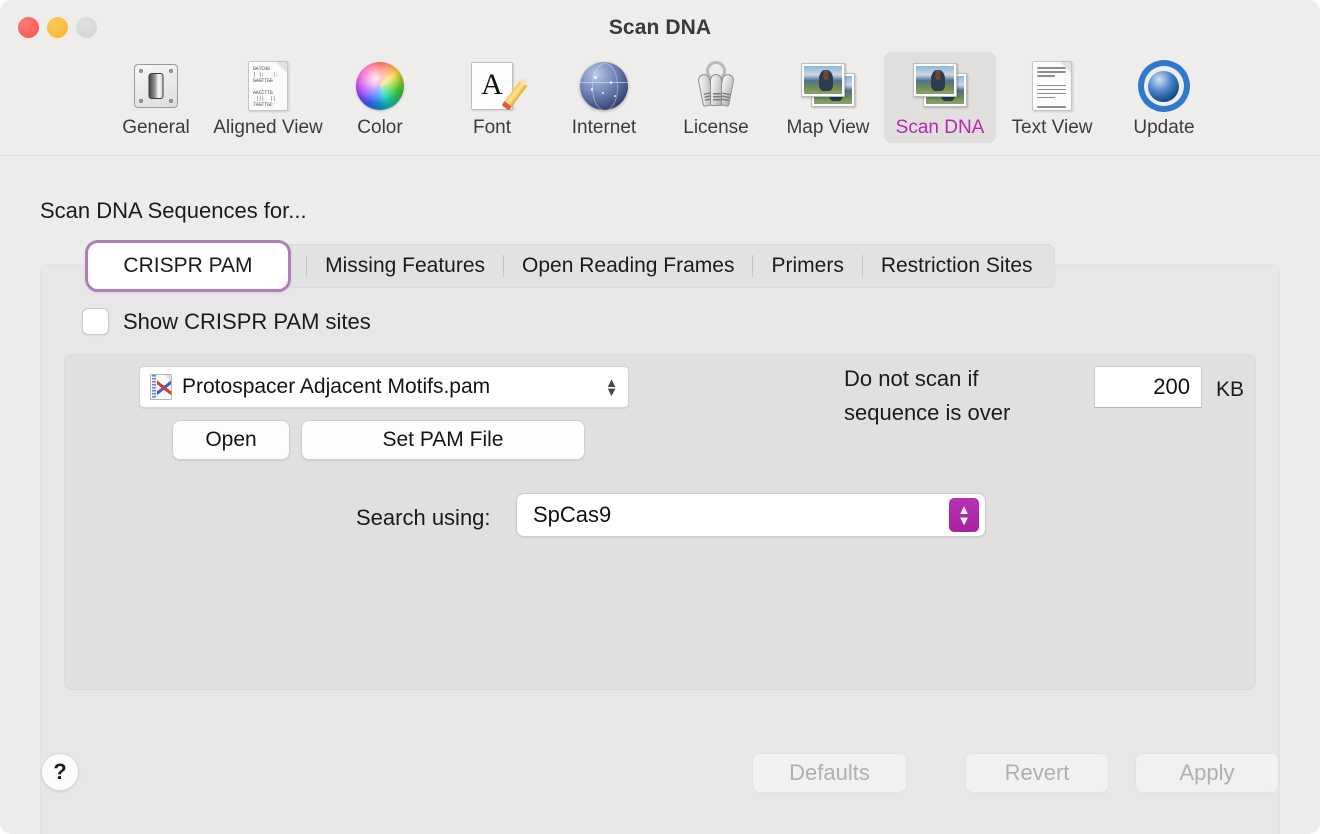  Describe the element at coordinates (951, 396) in the screenshot. I see `size-limit-label: Do not scan if sequence is over` at that location.